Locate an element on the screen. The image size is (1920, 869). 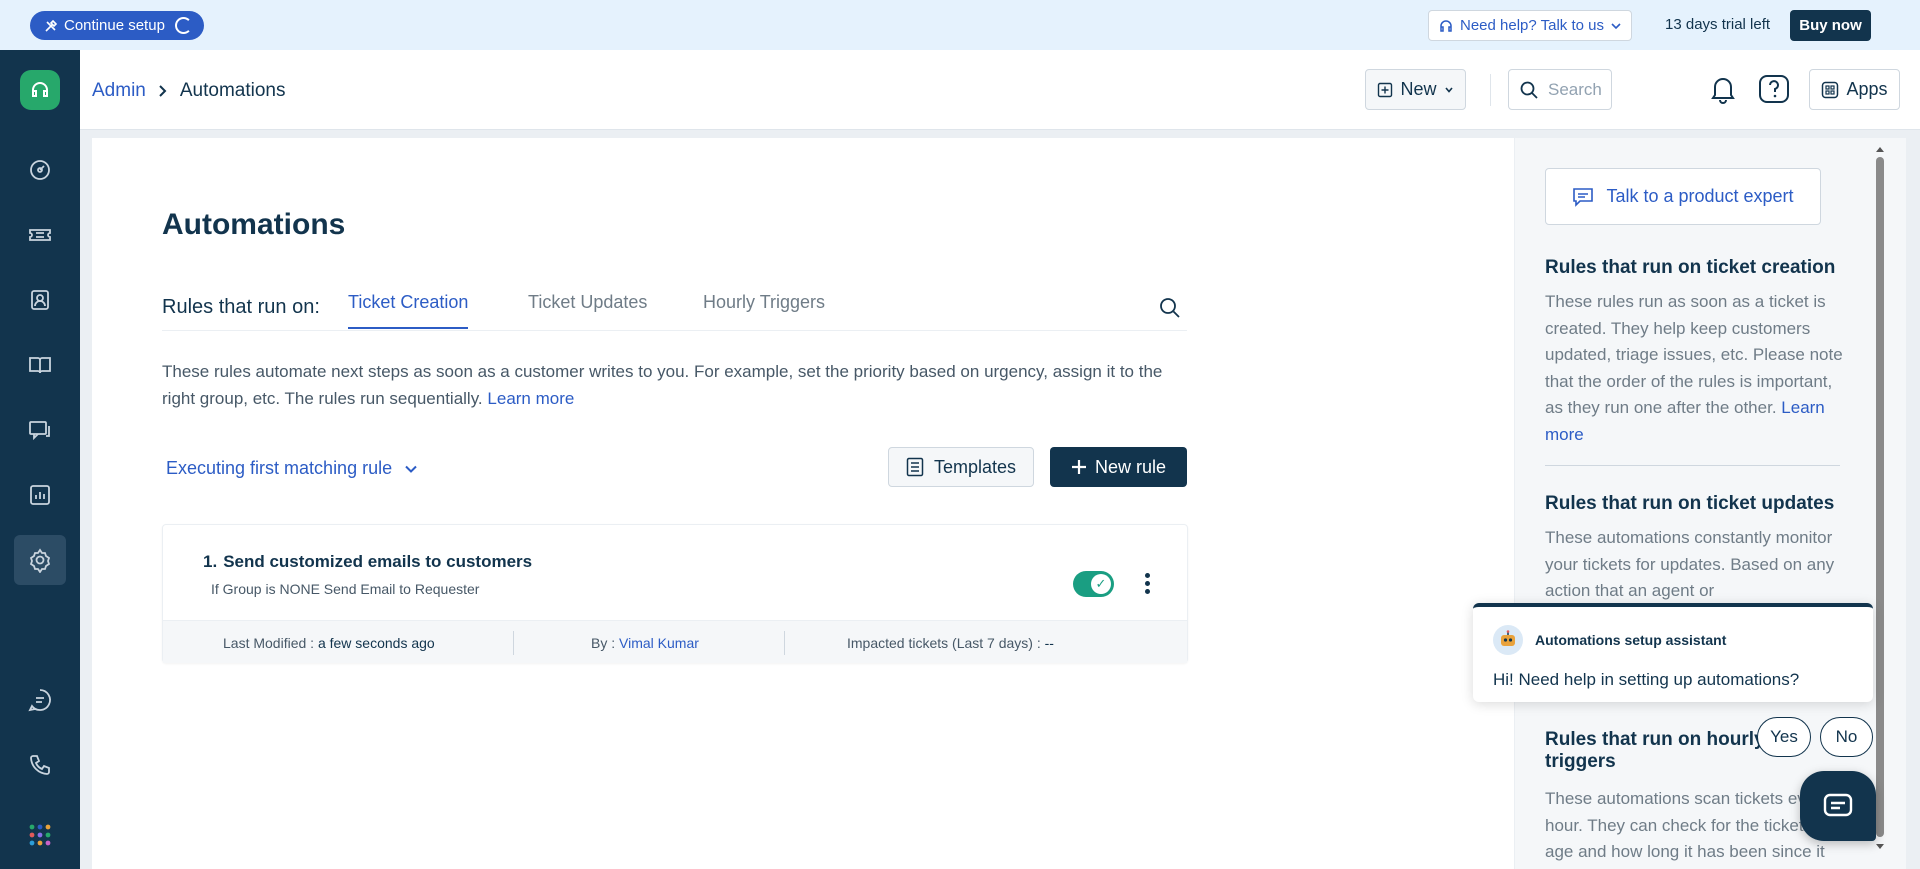
modified-by: By : Vimal Kumar is located at coordinates (645, 643).